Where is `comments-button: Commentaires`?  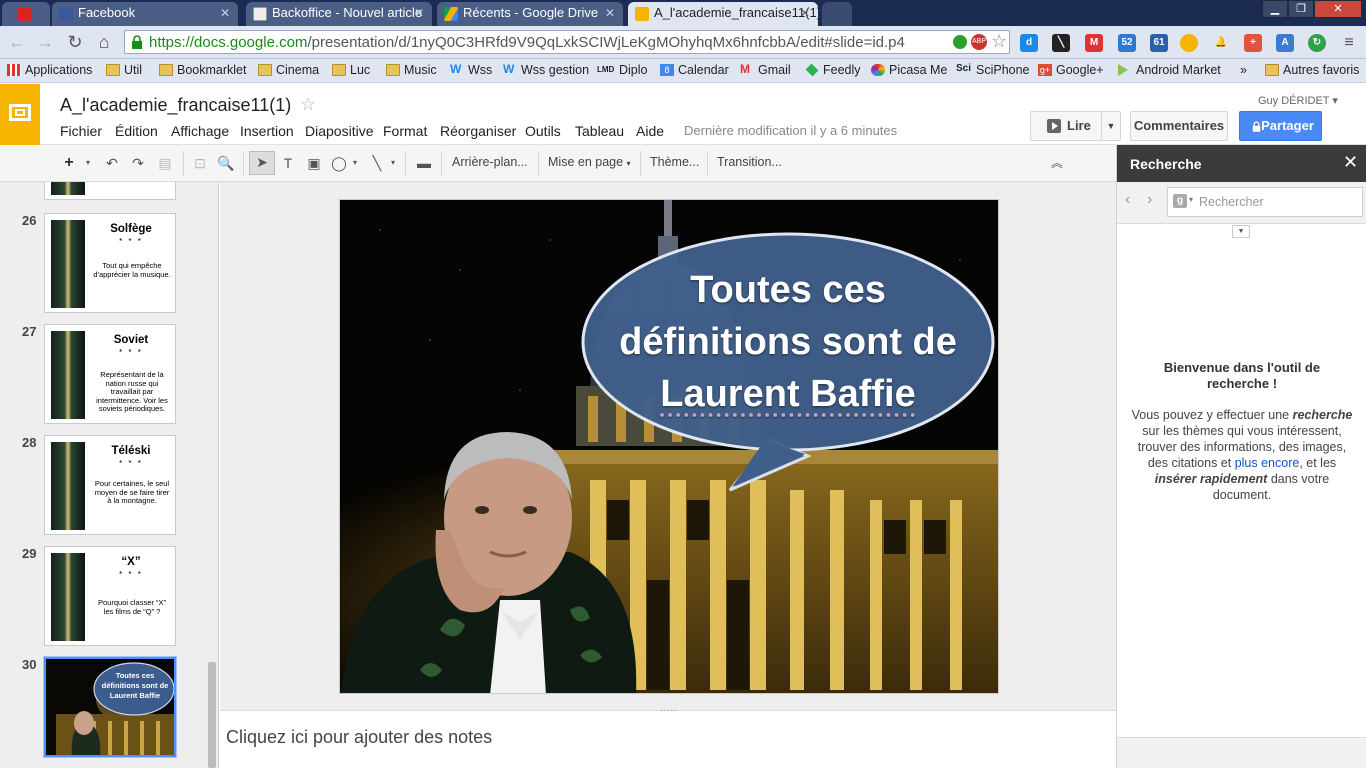
comments-button: Commentaires is located at coordinates (1179, 126).